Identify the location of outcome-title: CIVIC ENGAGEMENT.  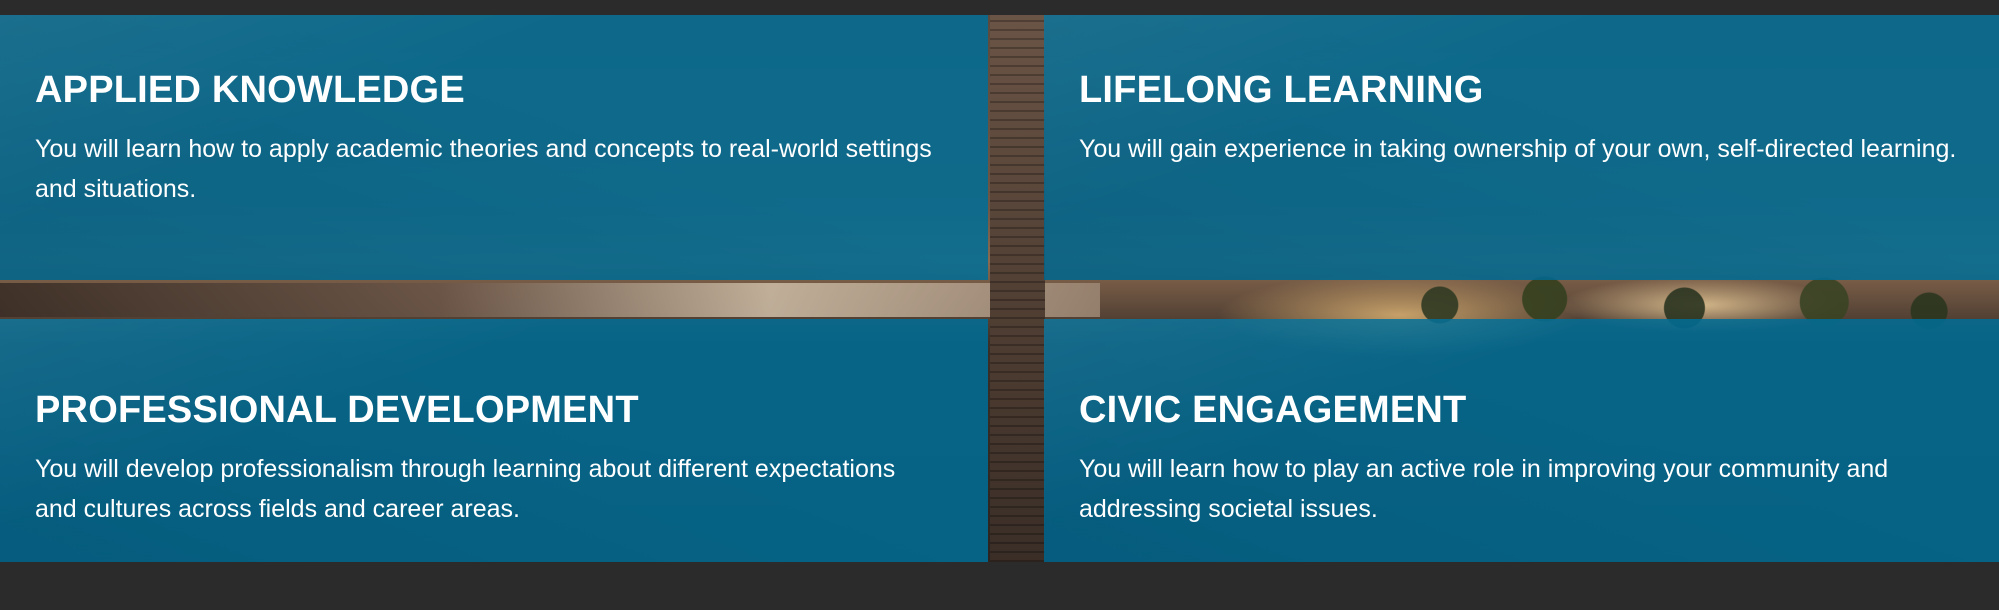
(1273, 410).